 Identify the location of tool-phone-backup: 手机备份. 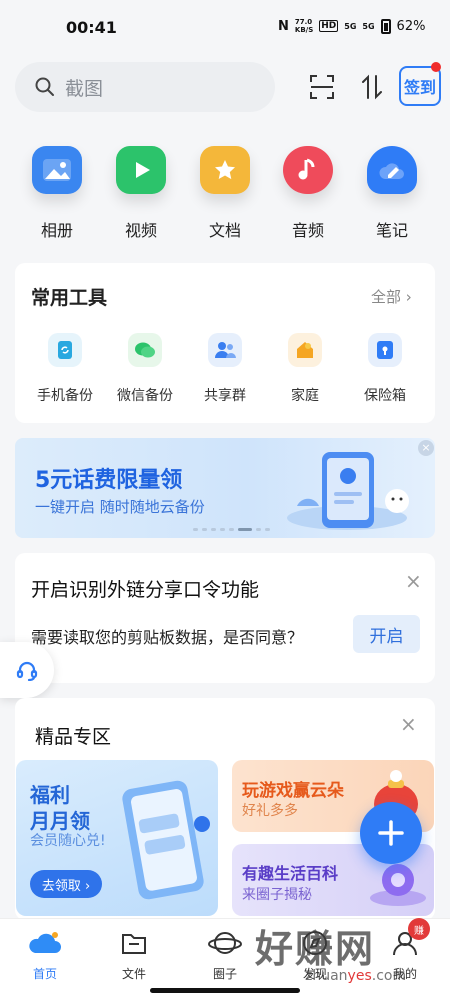
(65, 369).